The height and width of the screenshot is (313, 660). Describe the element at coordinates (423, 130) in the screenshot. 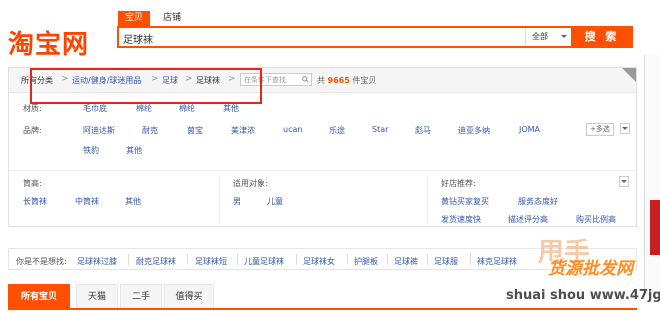

I see `brand-option: 彪马` at that location.